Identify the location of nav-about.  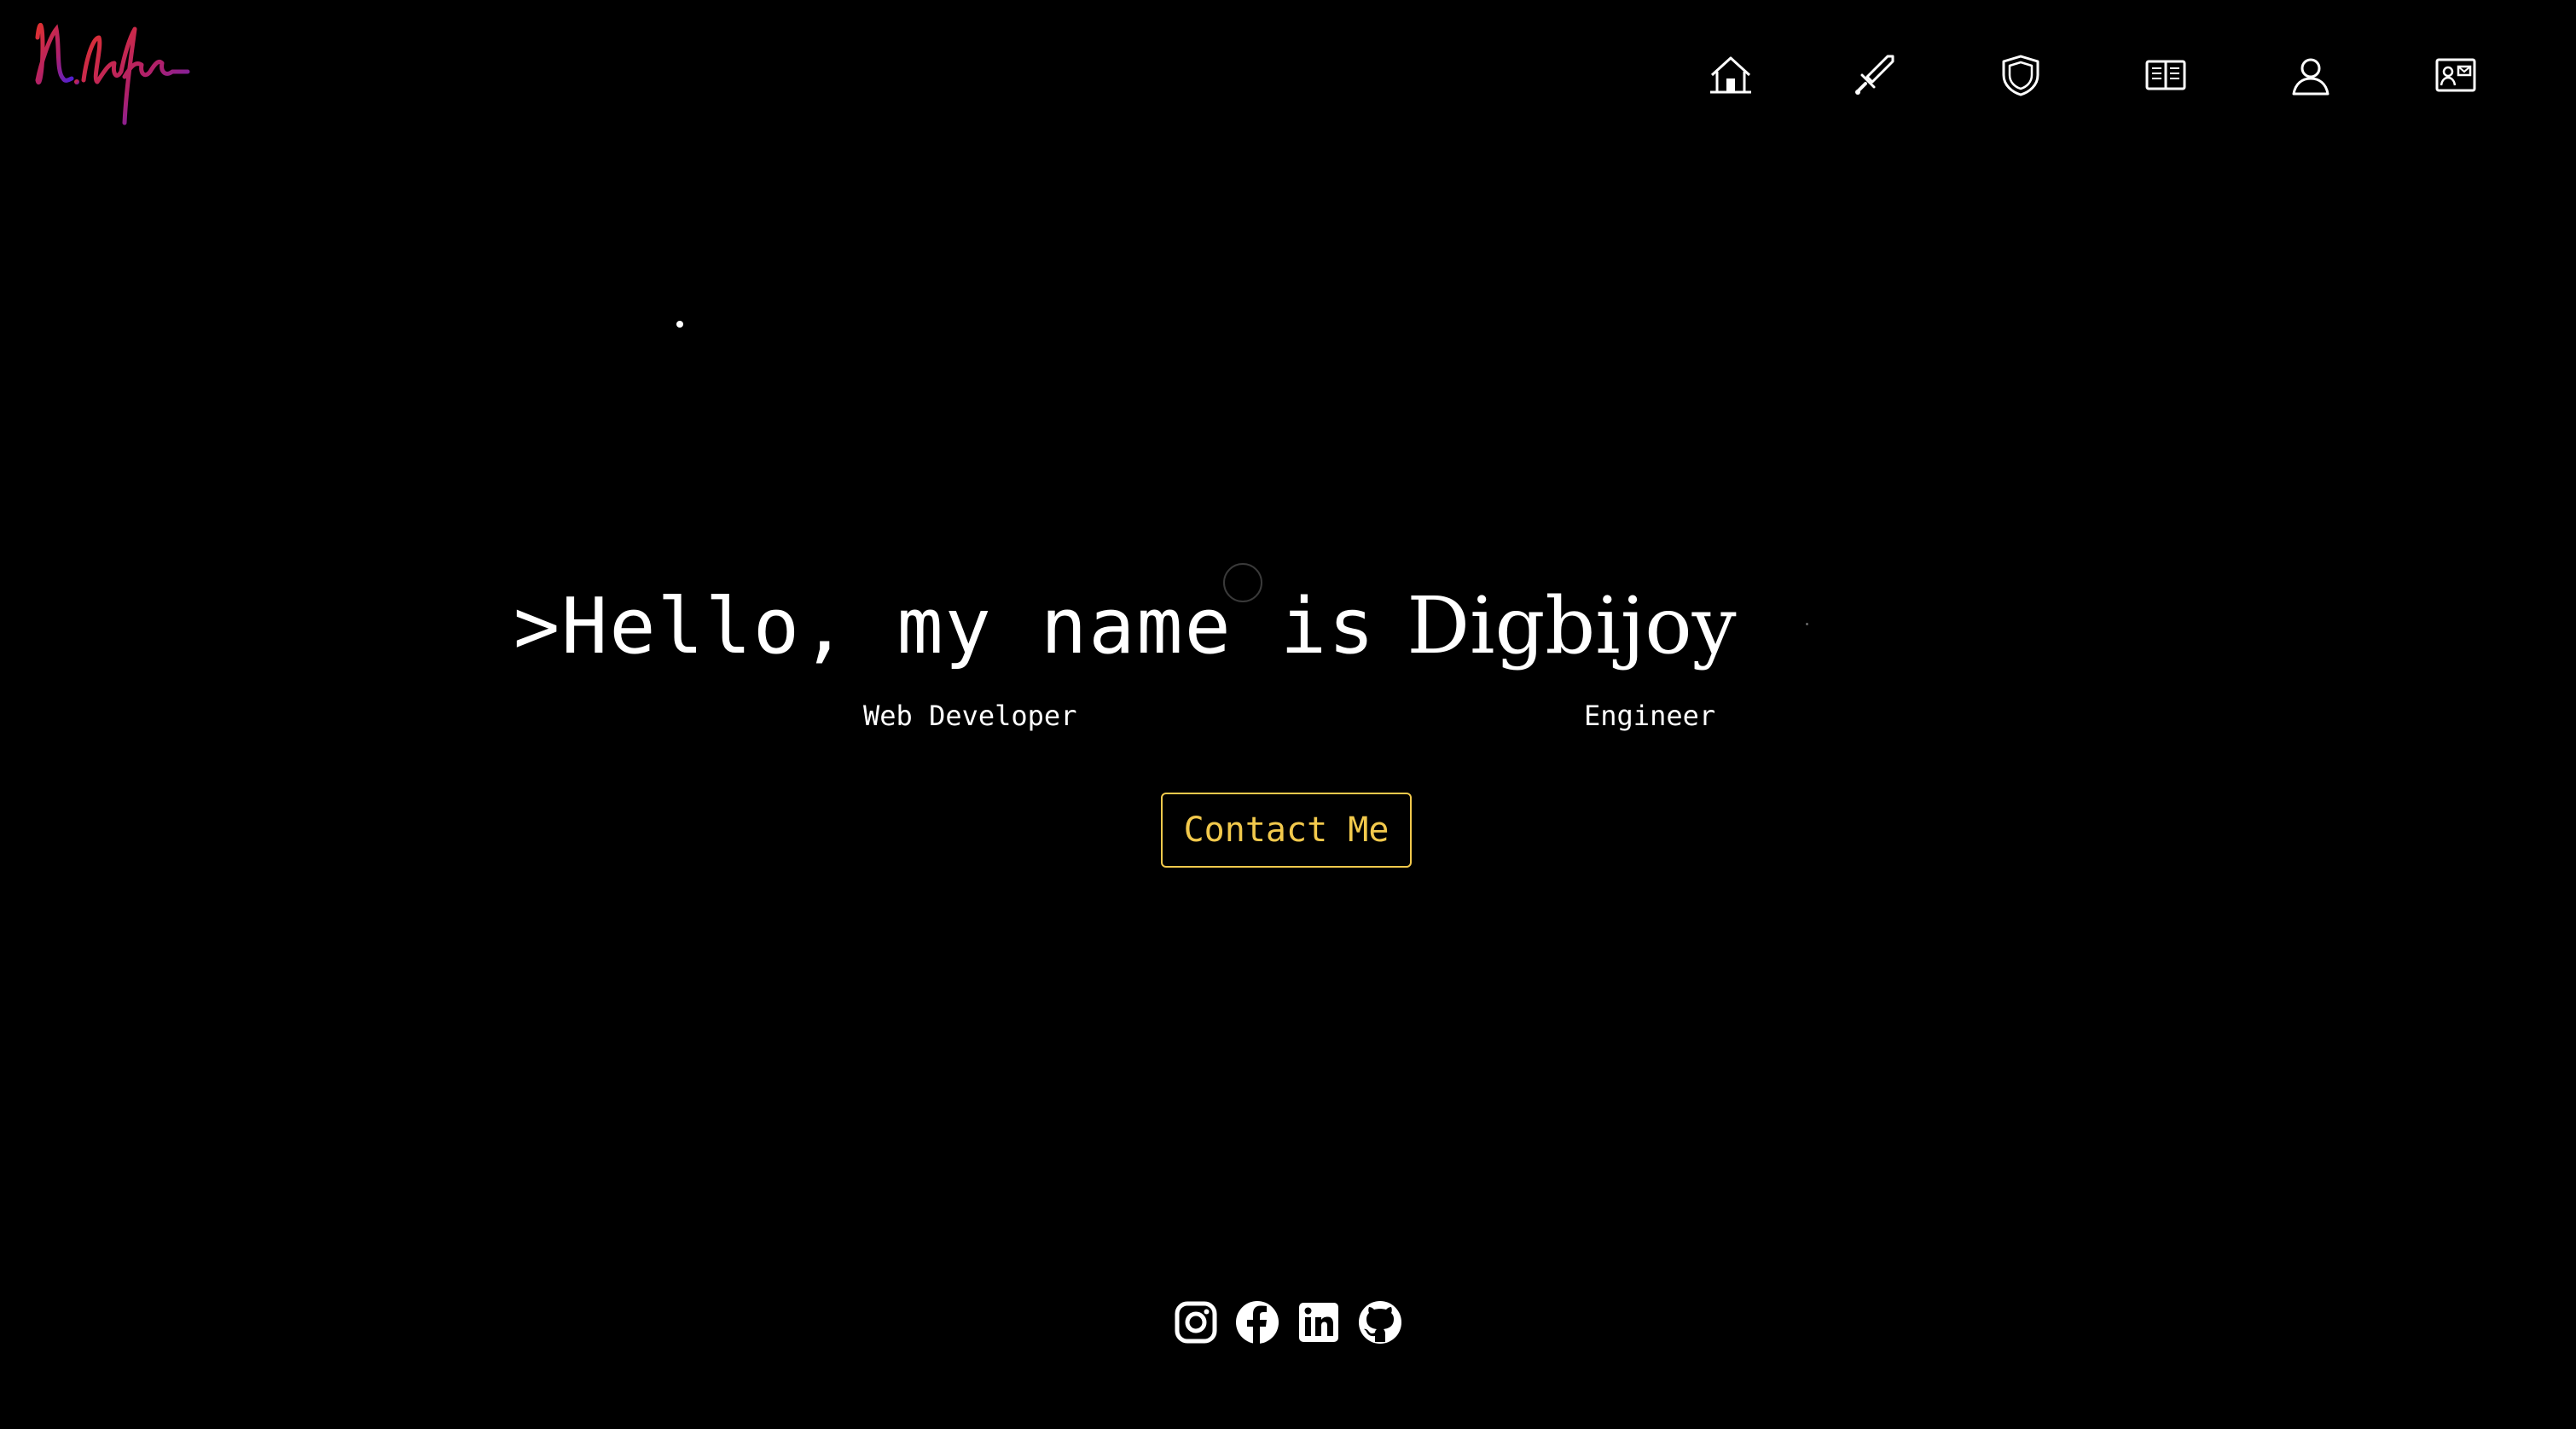
(2310, 75).